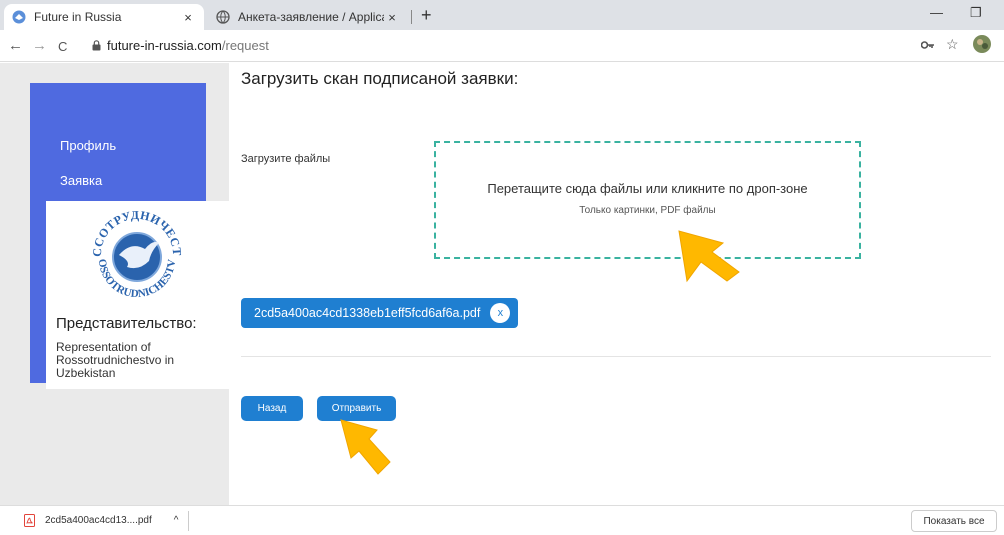 The width and height of the screenshot is (1004, 535). I want to click on sidebar: Профиль Заявка РОССОТРУДНИЧЕСТВО ROS, so click(129, 236).